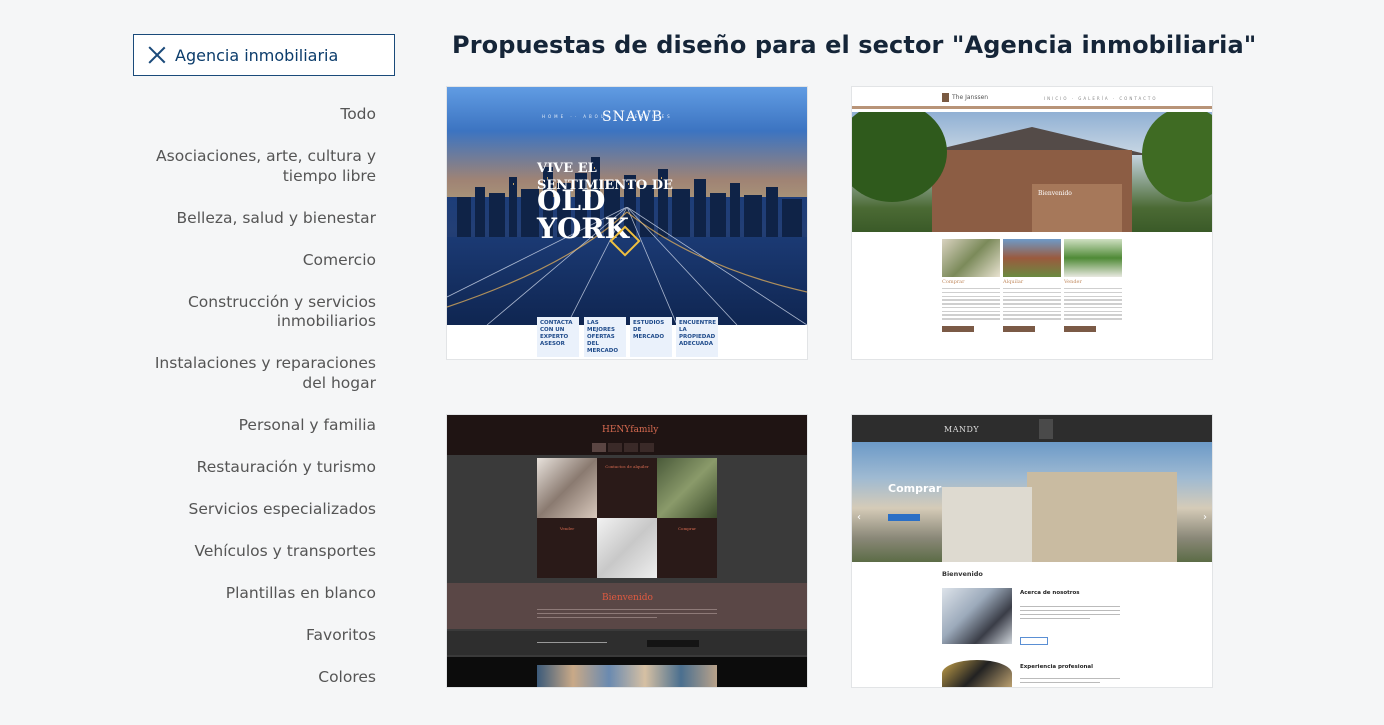 Image resolution: width=1384 pixels, height=725 pixels. I want to click on category-item: Belleza, salud y bienestar, so click(263, 219).